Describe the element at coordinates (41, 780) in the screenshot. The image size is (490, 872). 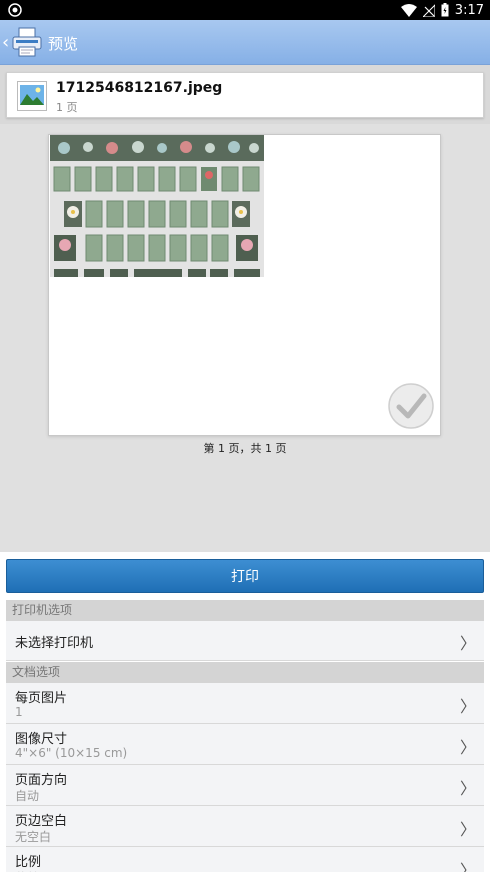
I see `option-label: 页面方向` at that location.